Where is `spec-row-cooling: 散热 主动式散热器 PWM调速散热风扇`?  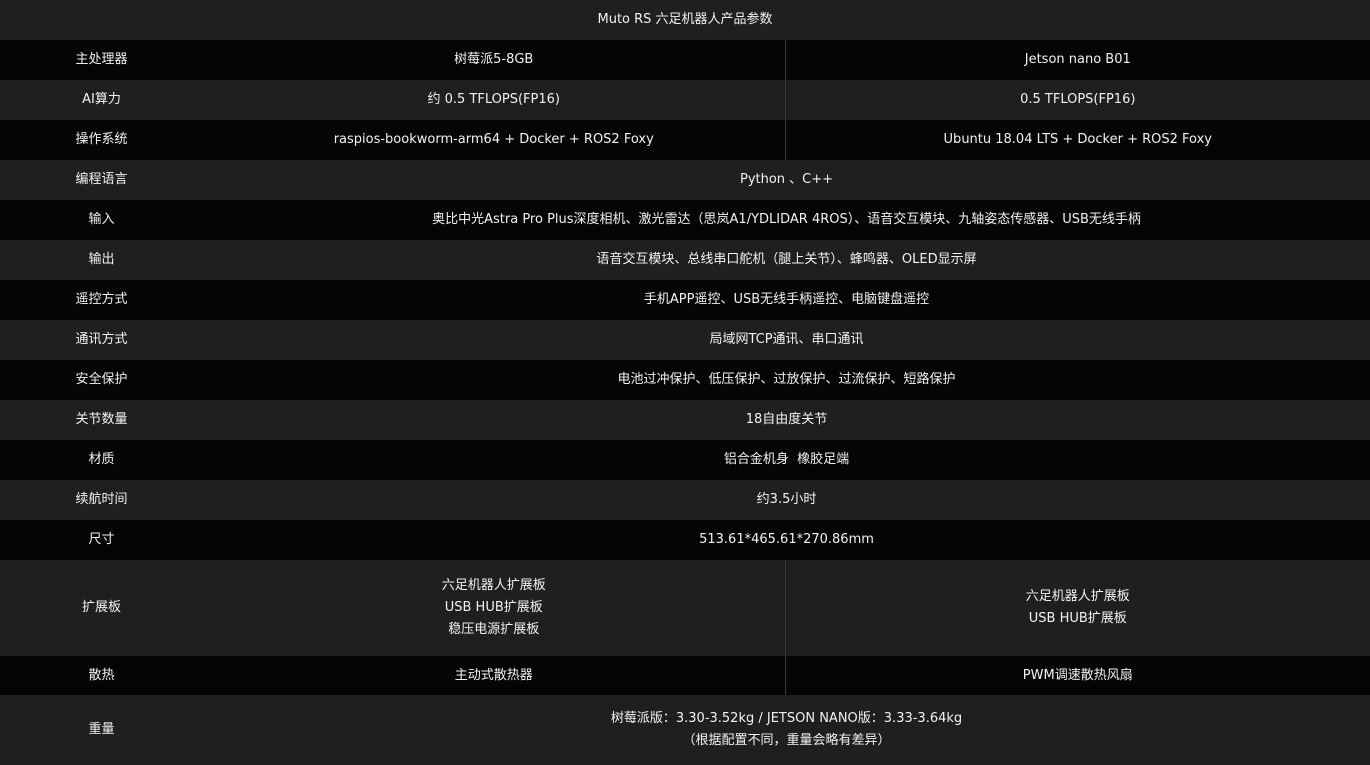
spec-row-cooling: 散热 主动式散热器 PWM调速散热风扇 is located at coordinates (685, 675).